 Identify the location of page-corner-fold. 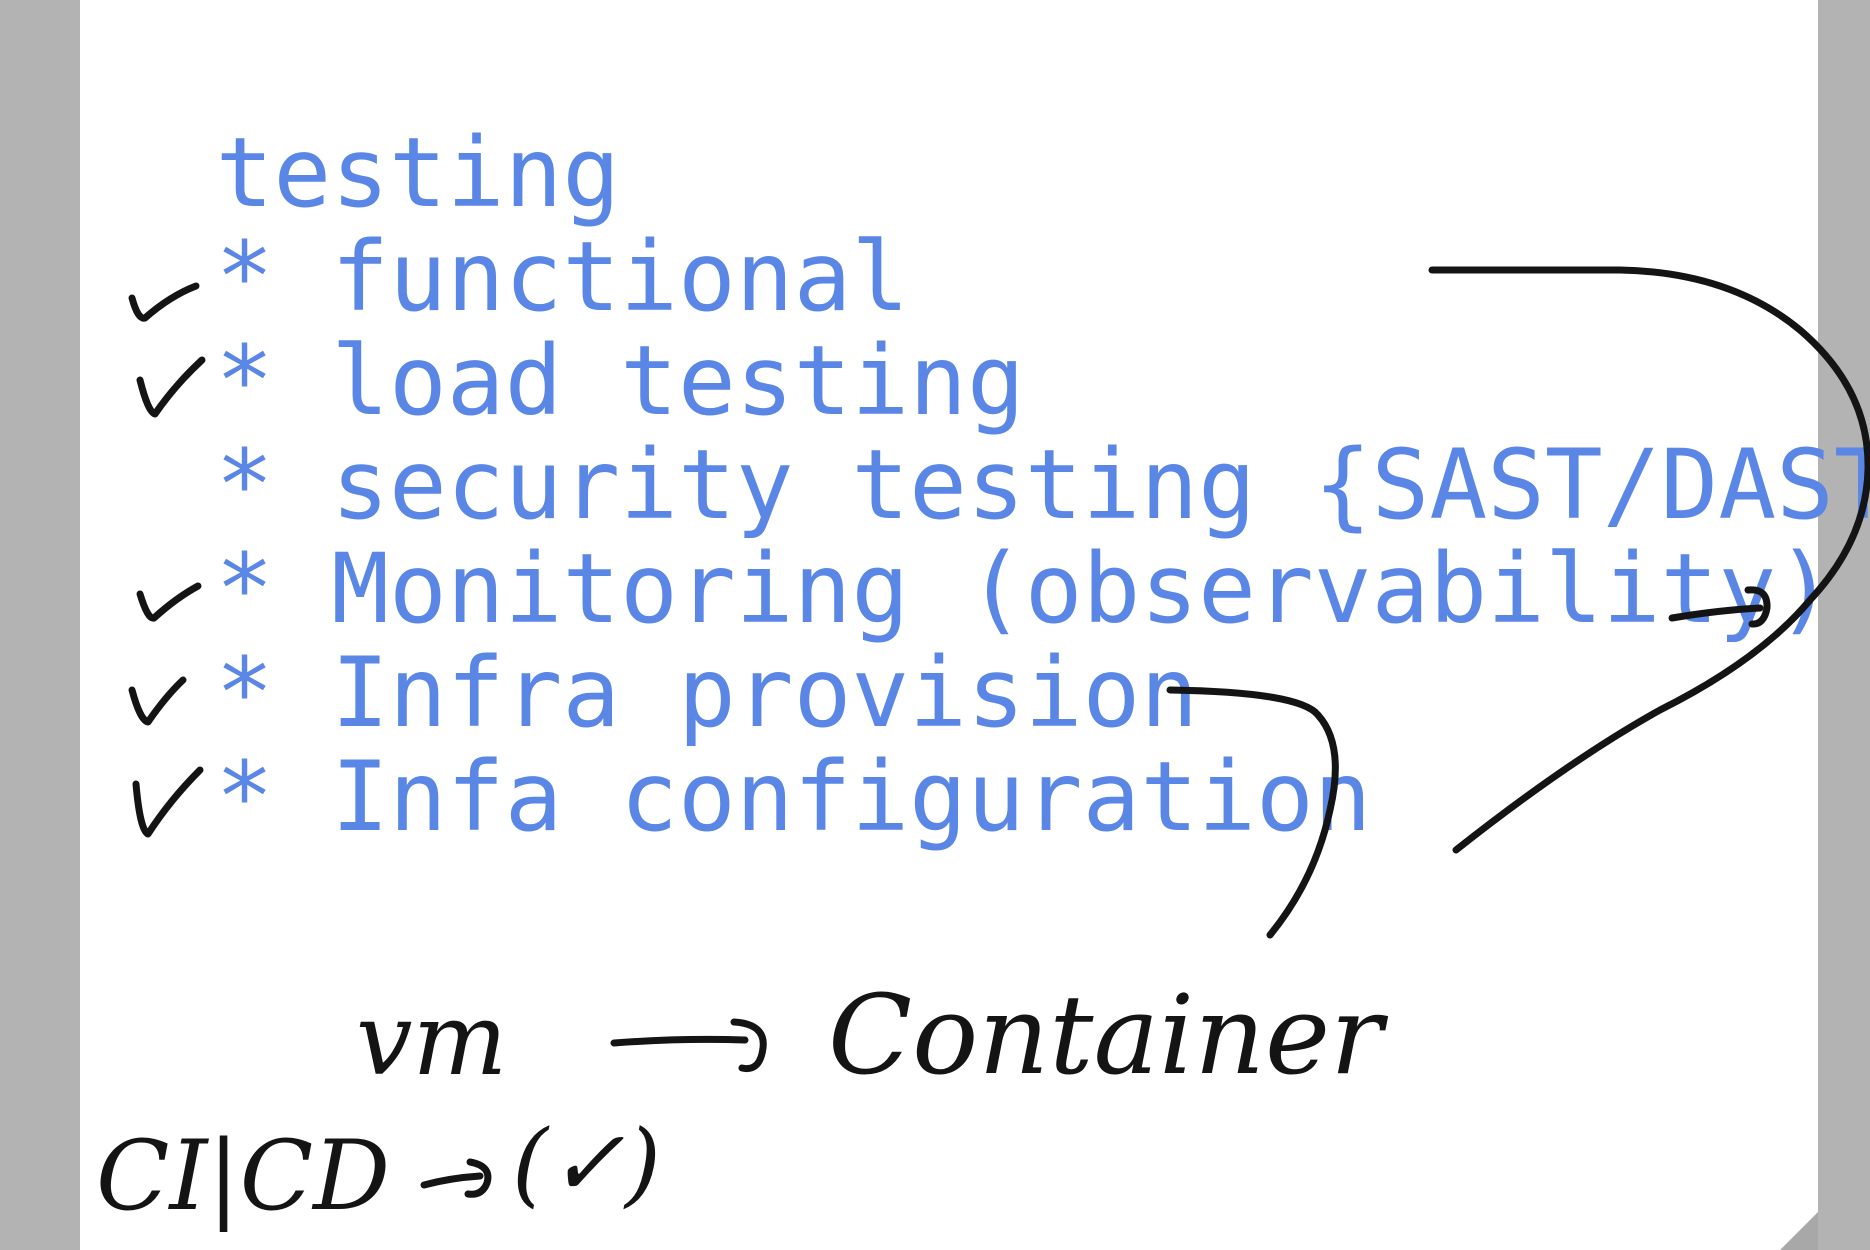
(1799, 1231).